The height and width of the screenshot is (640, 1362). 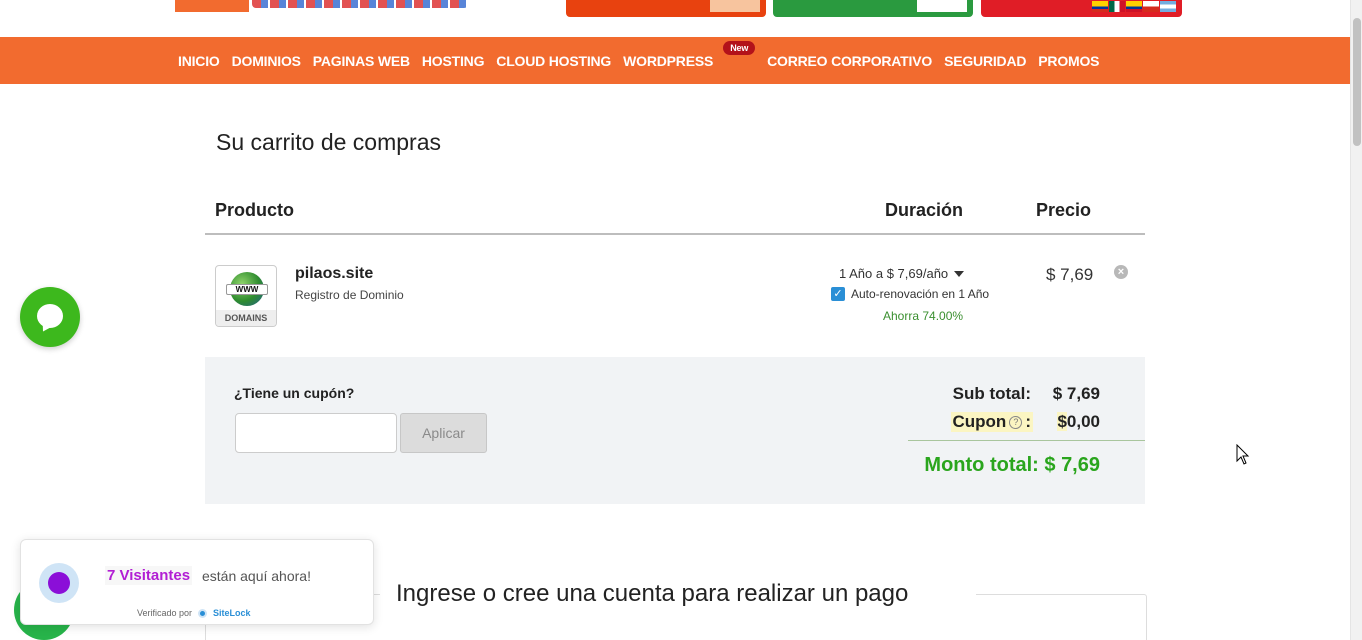 What do you see at coordinates (666, 8) in the screenshot?
I see `promo-banner-com` at bounding box center [666, 8].